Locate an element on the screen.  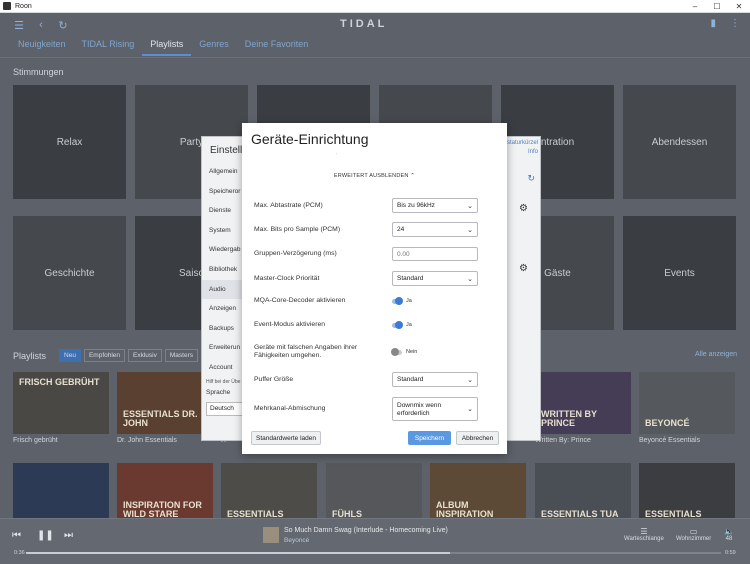
playlist-cover: INSPIRATION FOR WILD STARE is located at coordinates (165, 494).